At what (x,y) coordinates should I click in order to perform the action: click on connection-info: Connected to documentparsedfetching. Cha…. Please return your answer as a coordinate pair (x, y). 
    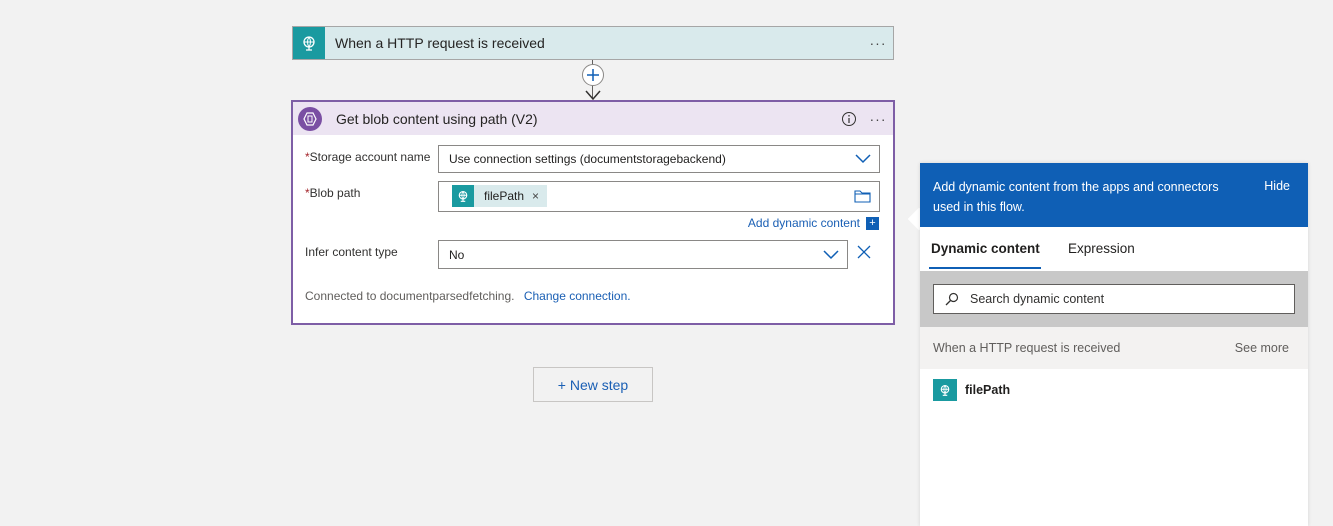
    Looking at the image, I should click on (468, 296).